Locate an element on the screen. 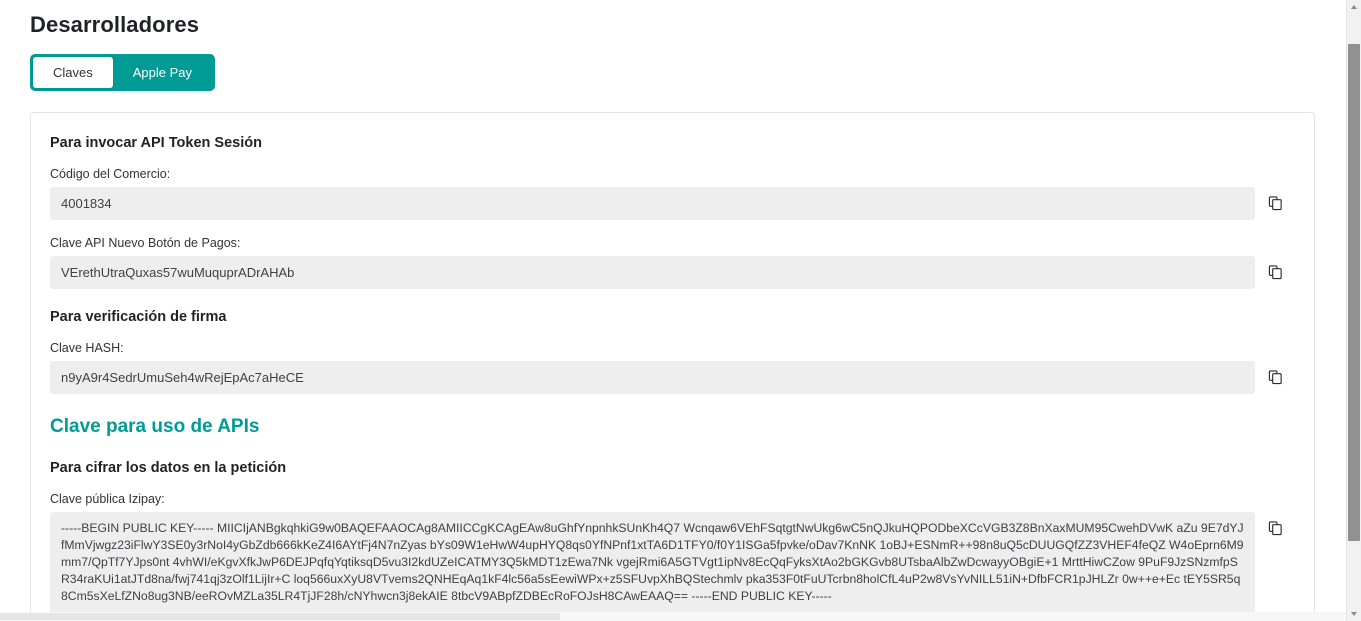 This screenshot has width=1361, height=621. field-row-clave-api-boton-pagos is located at coordinates (672, 272).